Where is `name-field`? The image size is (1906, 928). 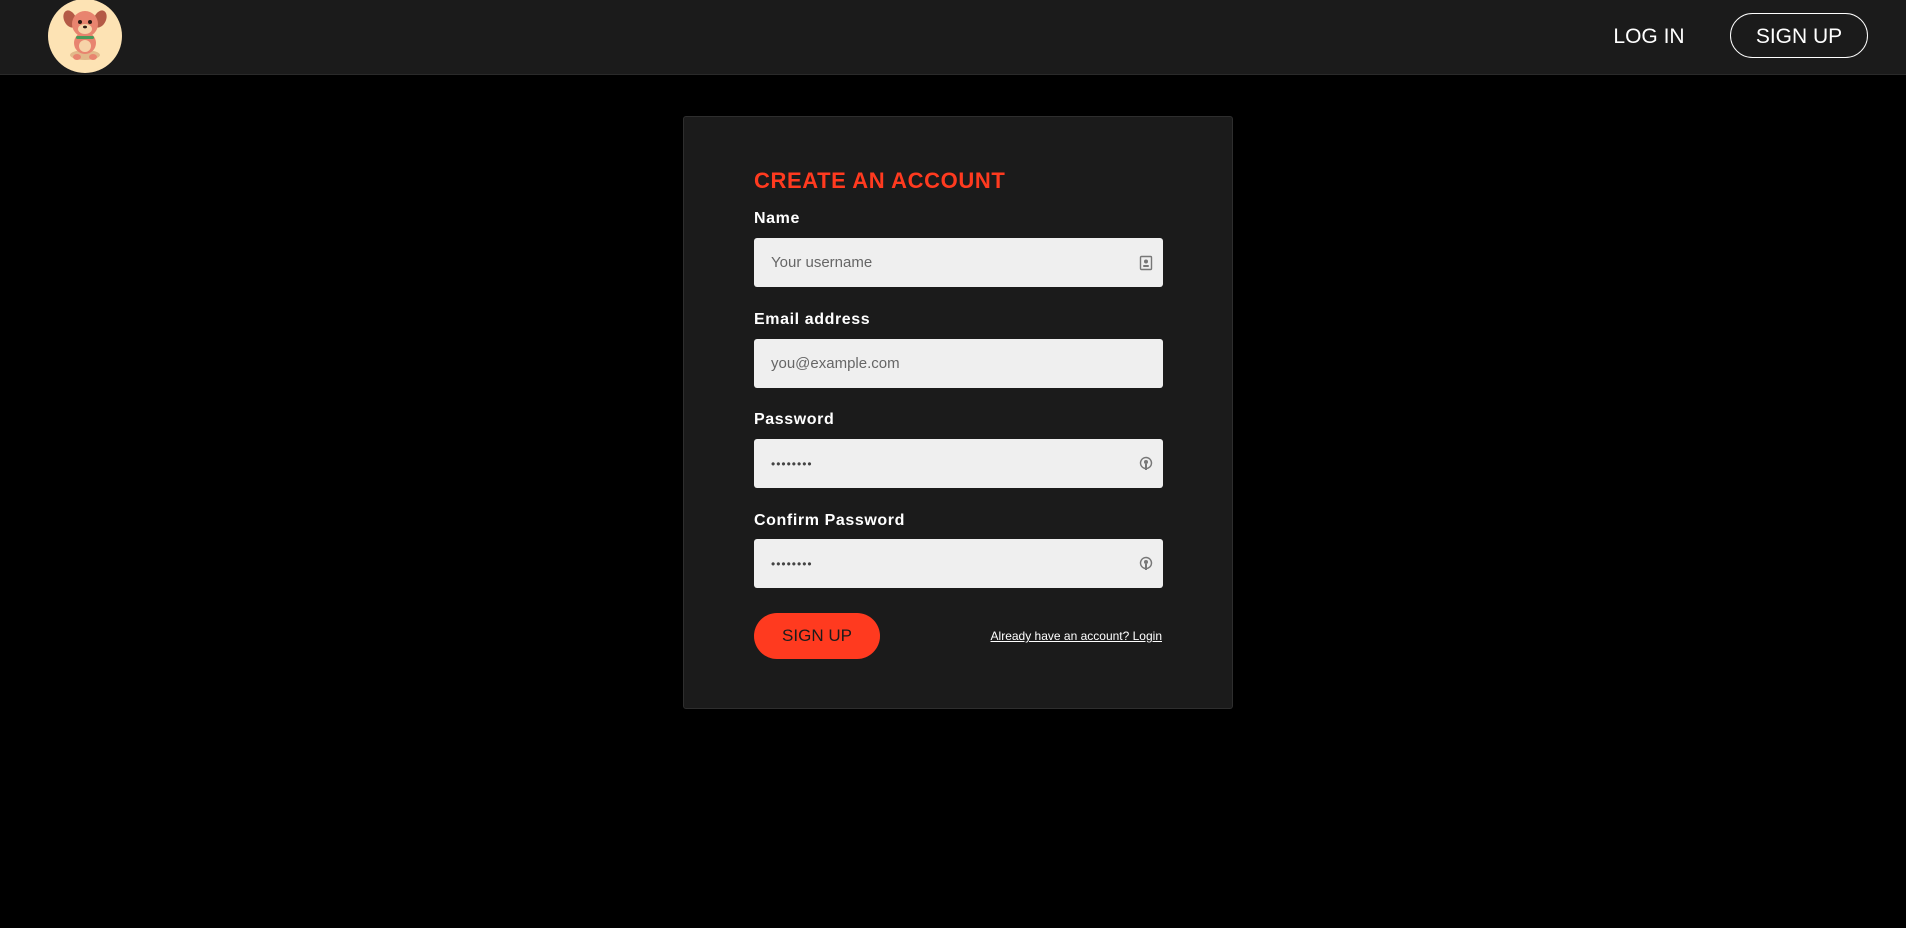 name-field is located at coordinates (958, 262).